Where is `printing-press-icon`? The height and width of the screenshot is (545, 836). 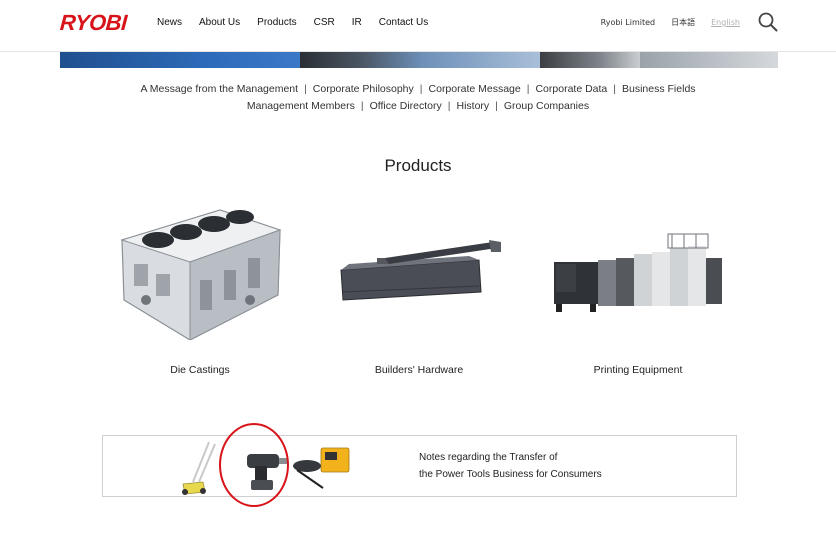
printing-press-icon is located at coordinates (638, 272).